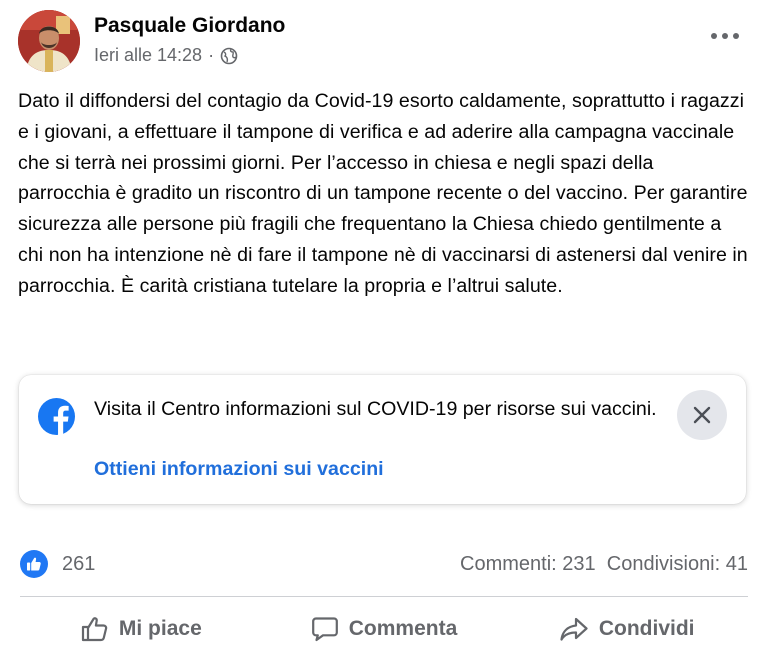 This screenshot has height=655, width=767. I want to click on action-bar: Mi piace Commenta Condividi, so click(384, 629).